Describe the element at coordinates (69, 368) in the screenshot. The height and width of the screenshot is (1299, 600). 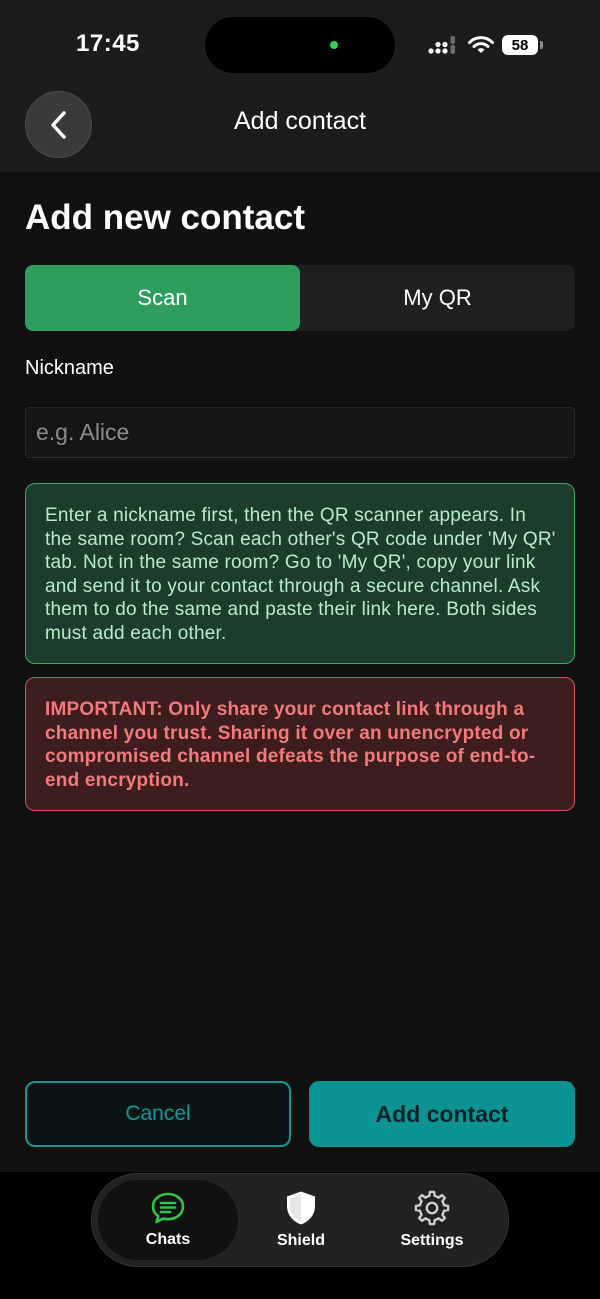
I see `nickname-label: Nickname` at that location.